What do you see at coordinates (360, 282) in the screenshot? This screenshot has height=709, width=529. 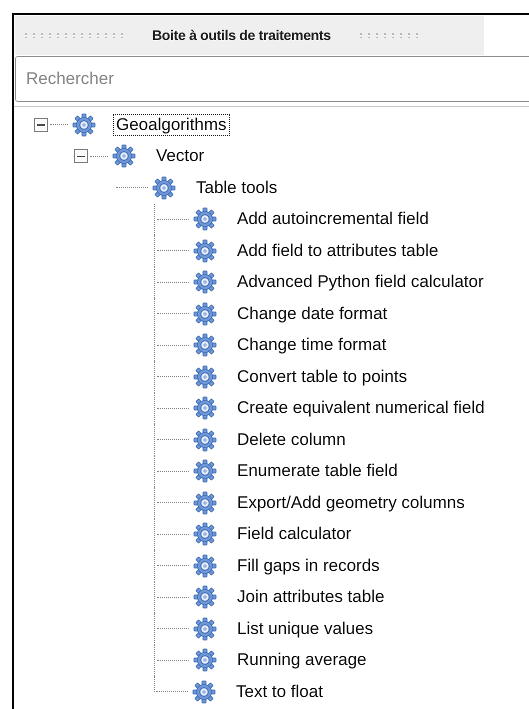 I see `tree-item: Advanced Python field calculator` at bounding box center [360, 282].